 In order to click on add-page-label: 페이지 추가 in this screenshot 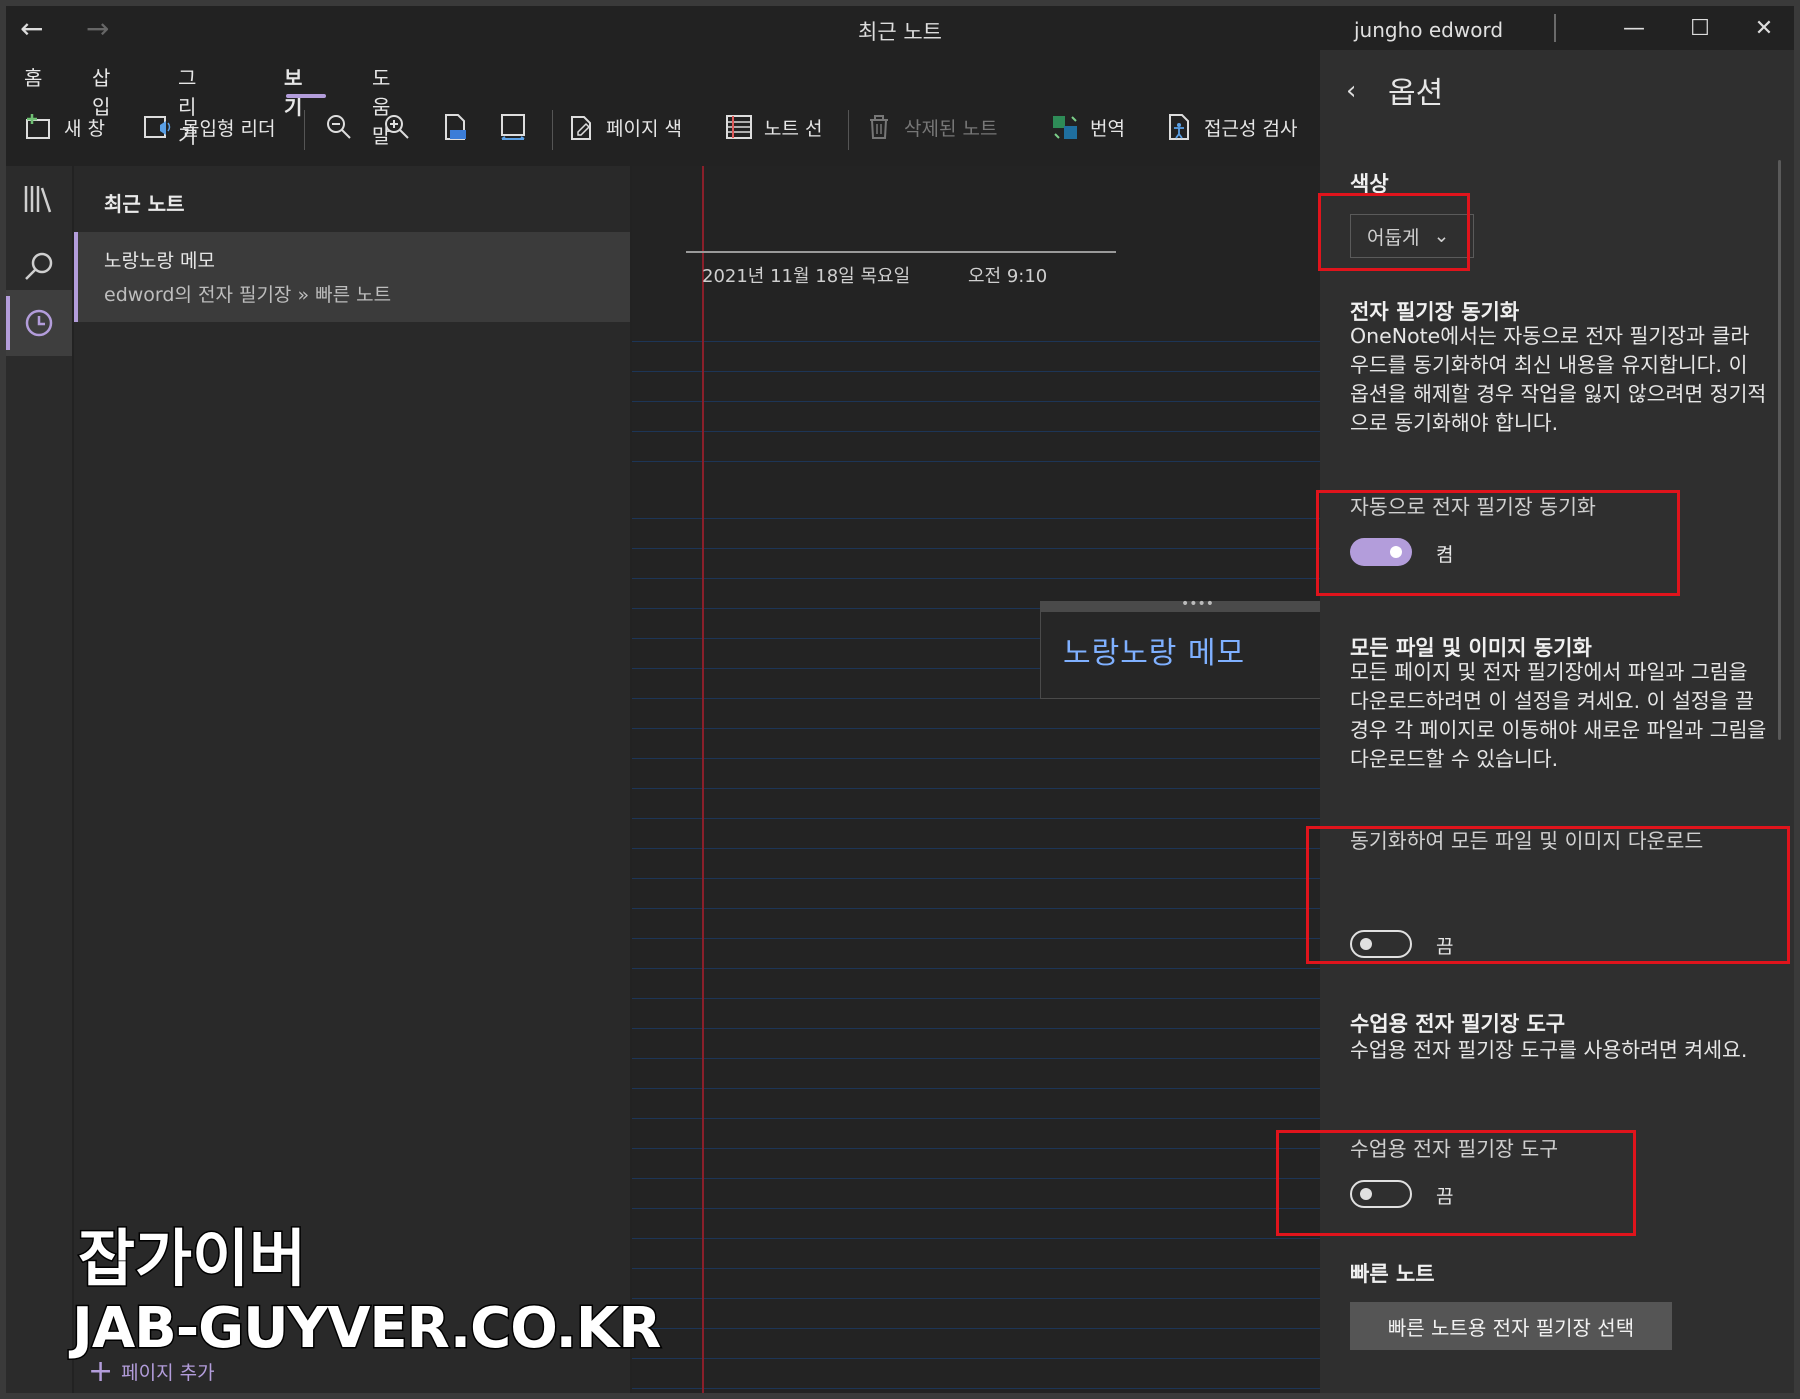, I will do `click(168, 1373)`.